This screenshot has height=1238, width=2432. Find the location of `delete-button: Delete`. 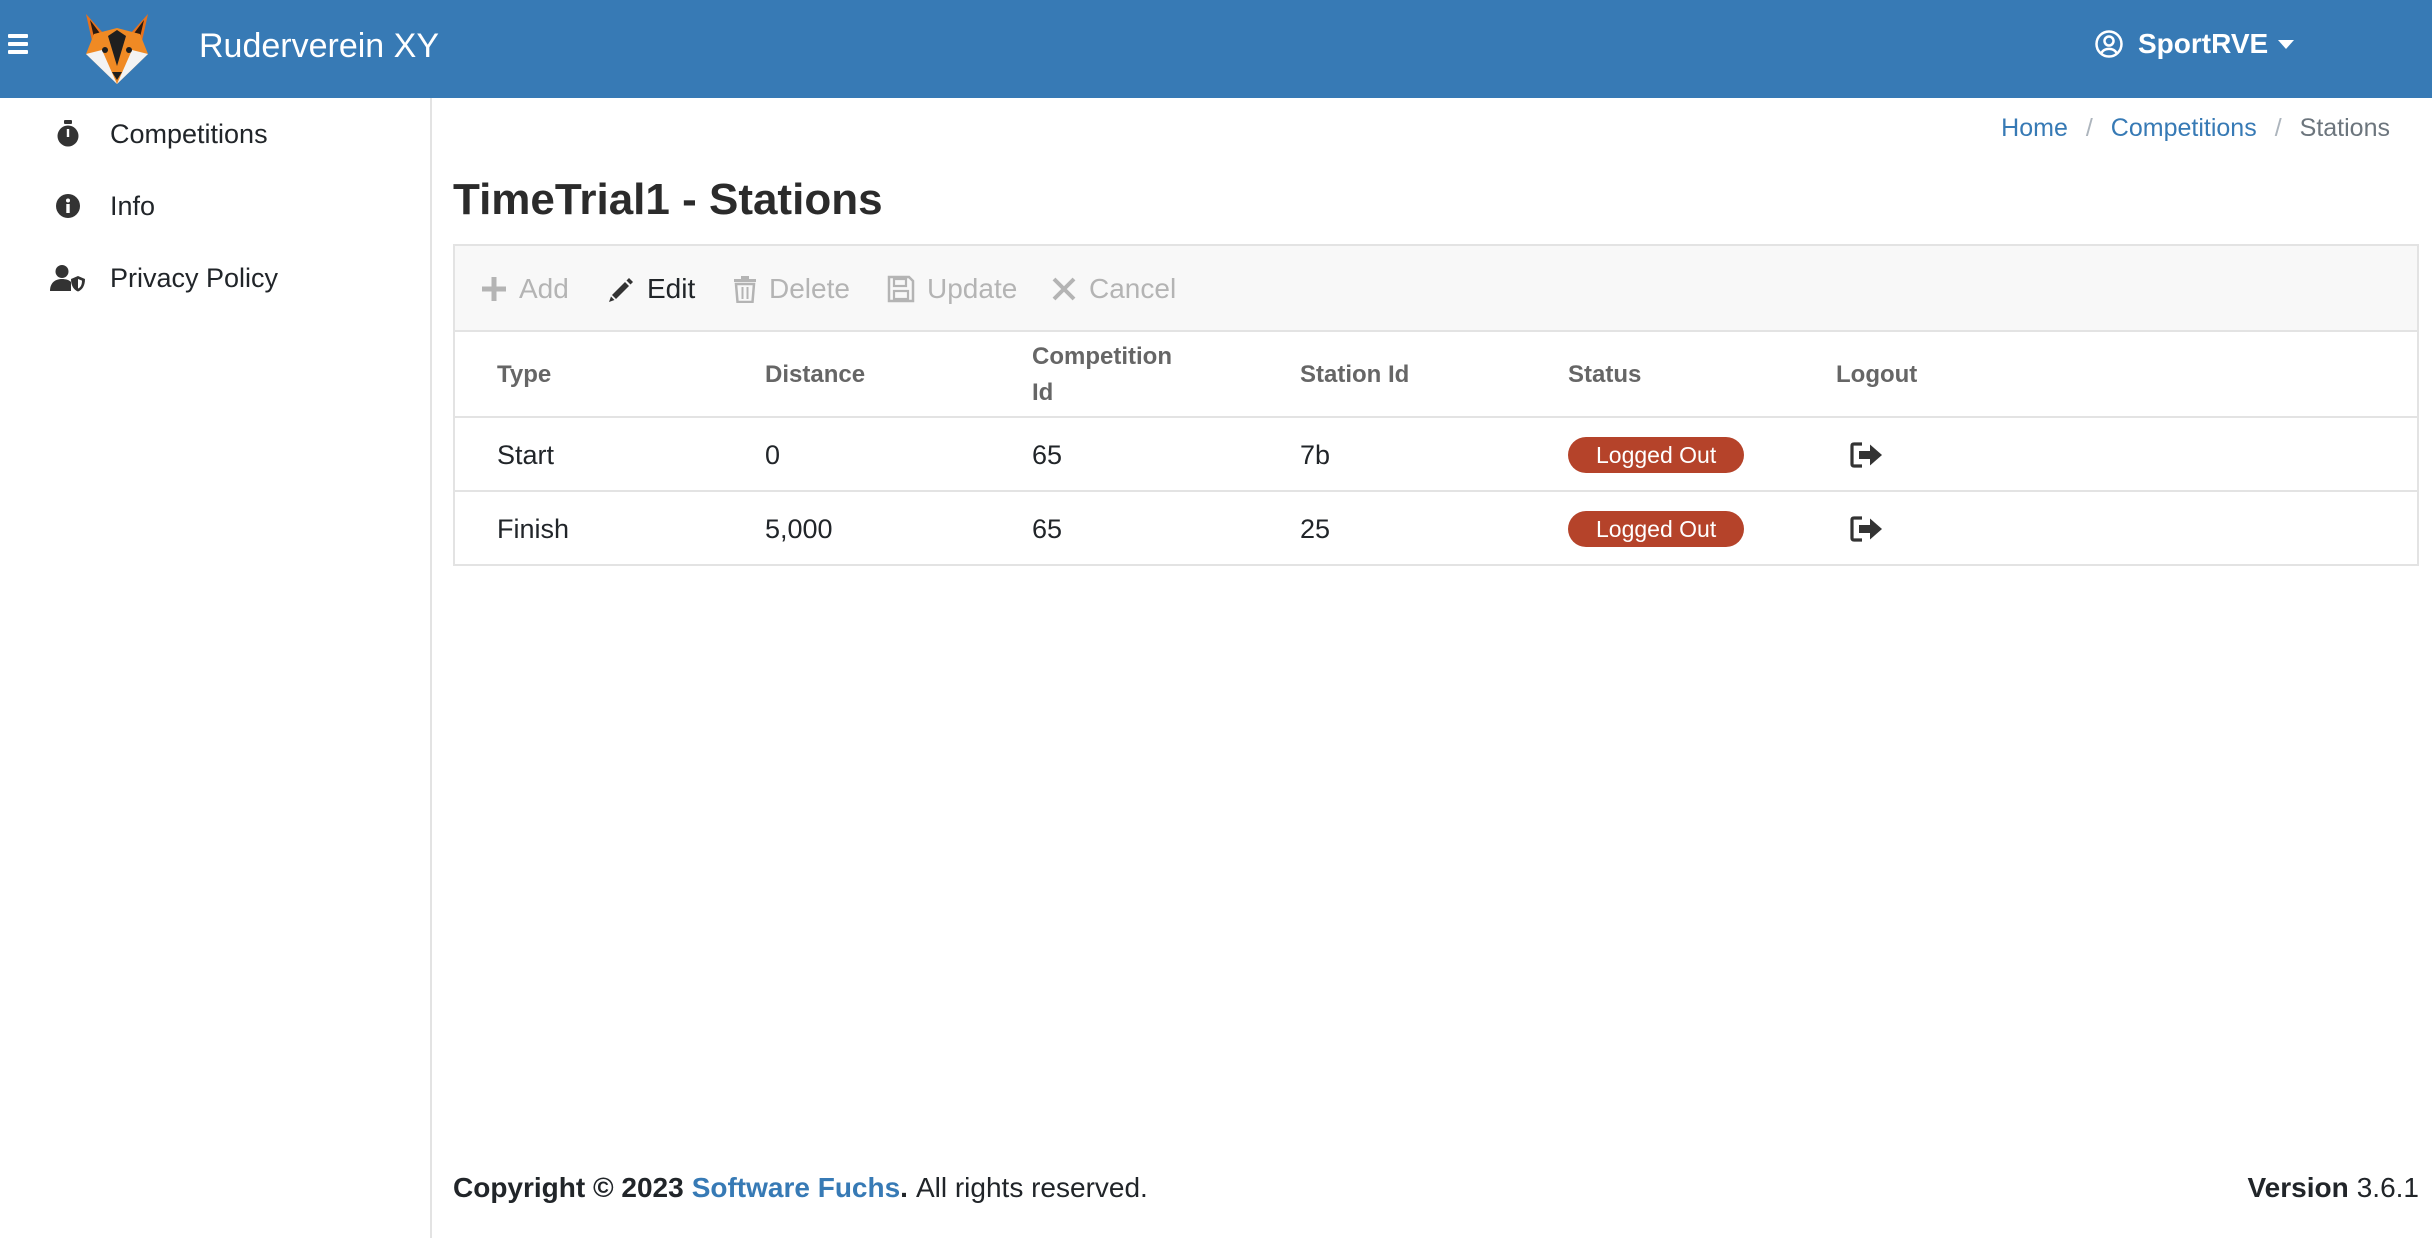

delete-button: Delete is located at coordinates (791, 289).